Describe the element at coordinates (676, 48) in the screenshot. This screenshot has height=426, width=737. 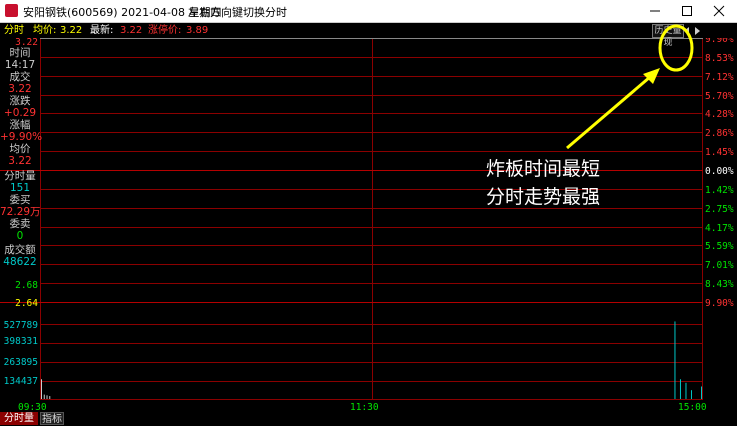
I see `highlight-circle` at that location.